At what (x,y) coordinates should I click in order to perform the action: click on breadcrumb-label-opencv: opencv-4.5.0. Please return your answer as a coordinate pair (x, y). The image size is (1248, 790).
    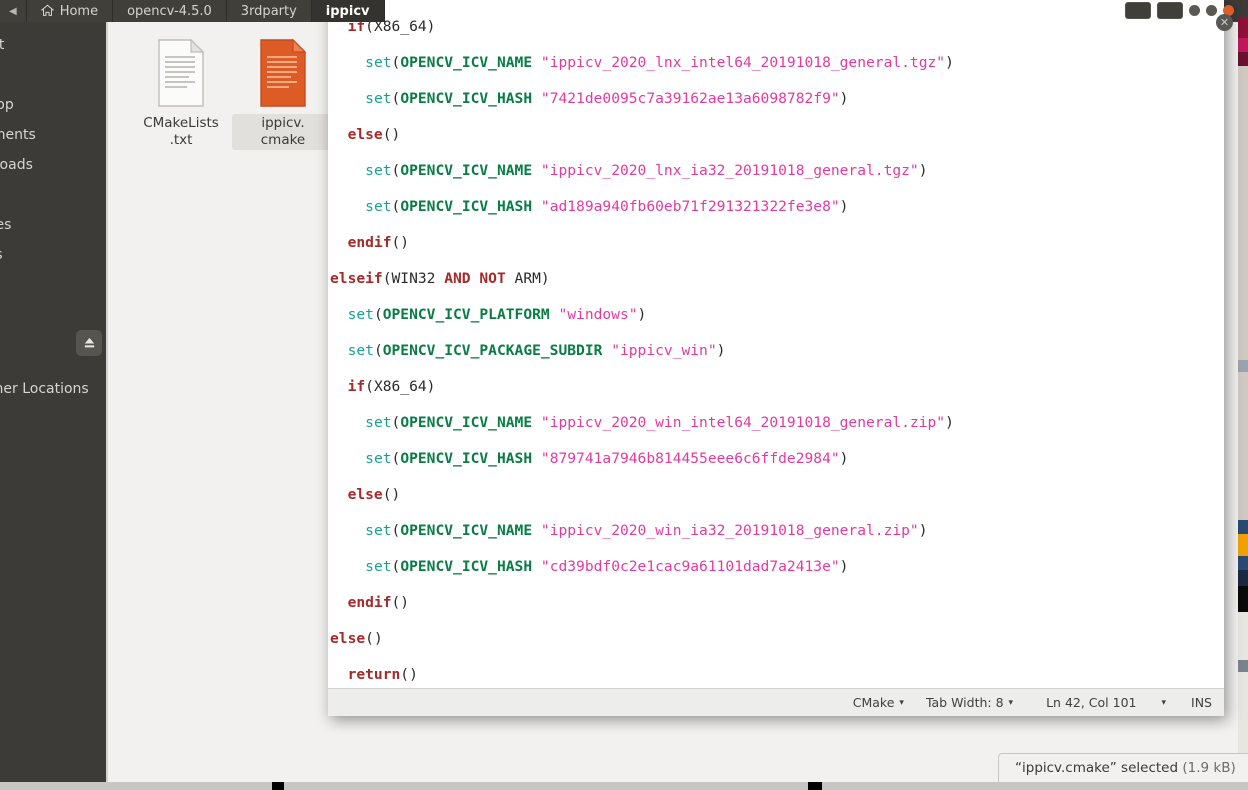
    Looking at the image, I should click on (169, 11).